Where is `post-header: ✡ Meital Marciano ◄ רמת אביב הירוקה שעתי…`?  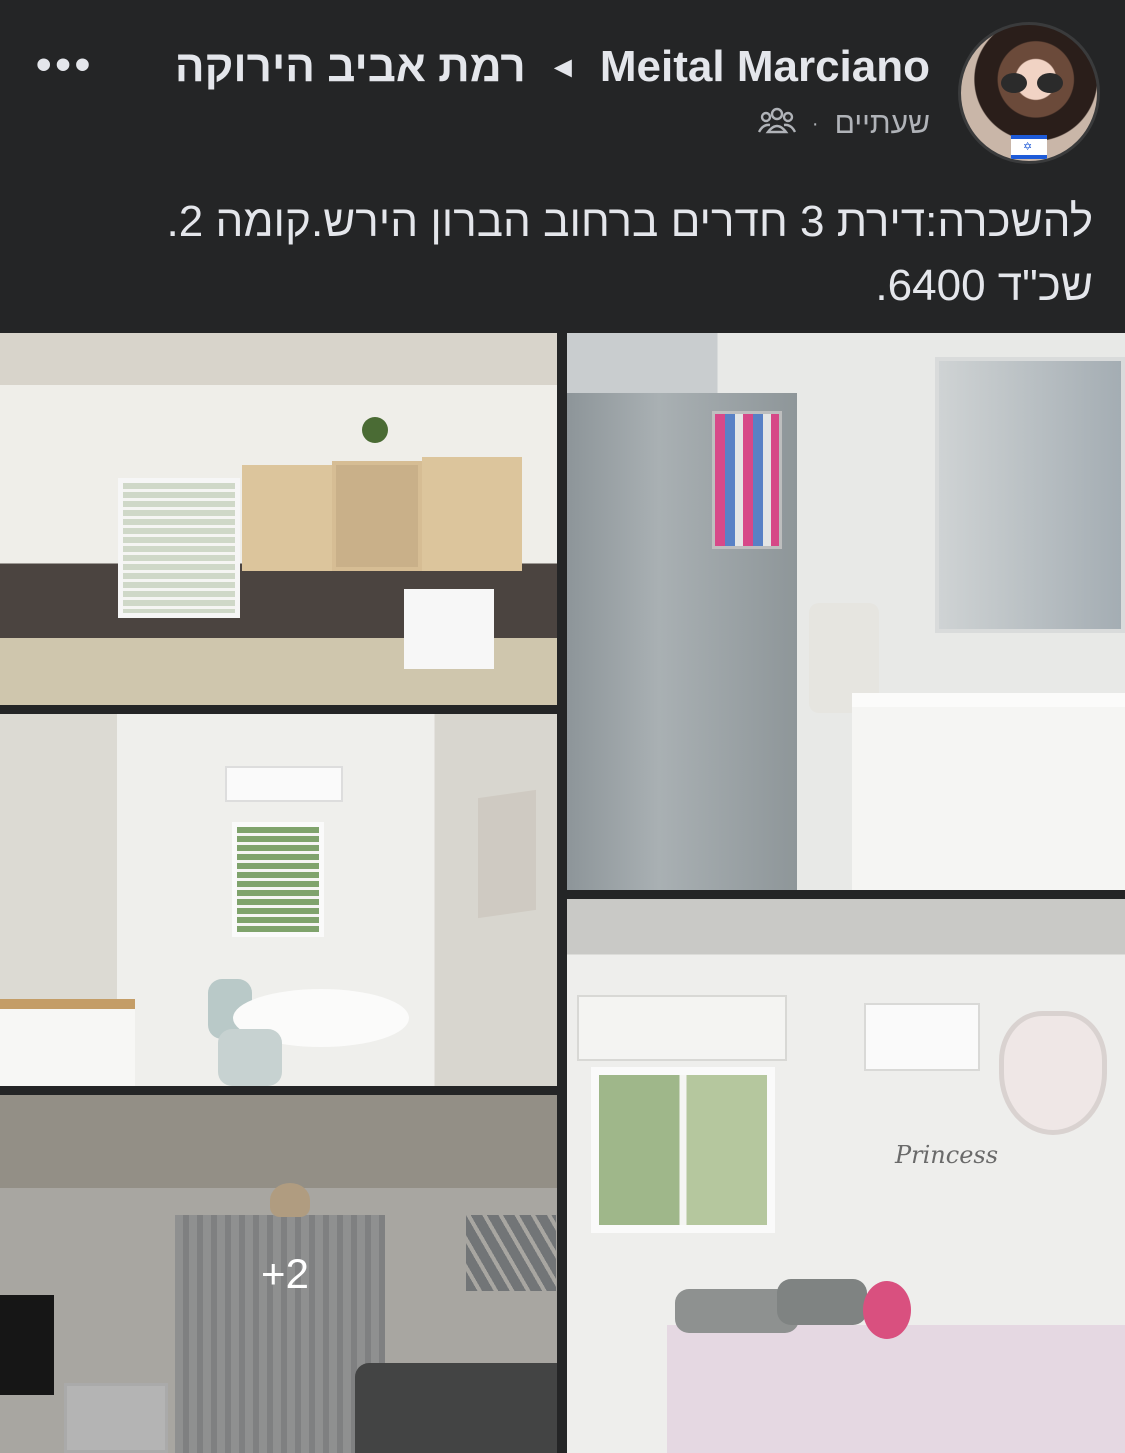 post-header: ✡ Meital Marciano ◄ רמת אביב הירוקה שעתי… is located at coordinates (562, 87).